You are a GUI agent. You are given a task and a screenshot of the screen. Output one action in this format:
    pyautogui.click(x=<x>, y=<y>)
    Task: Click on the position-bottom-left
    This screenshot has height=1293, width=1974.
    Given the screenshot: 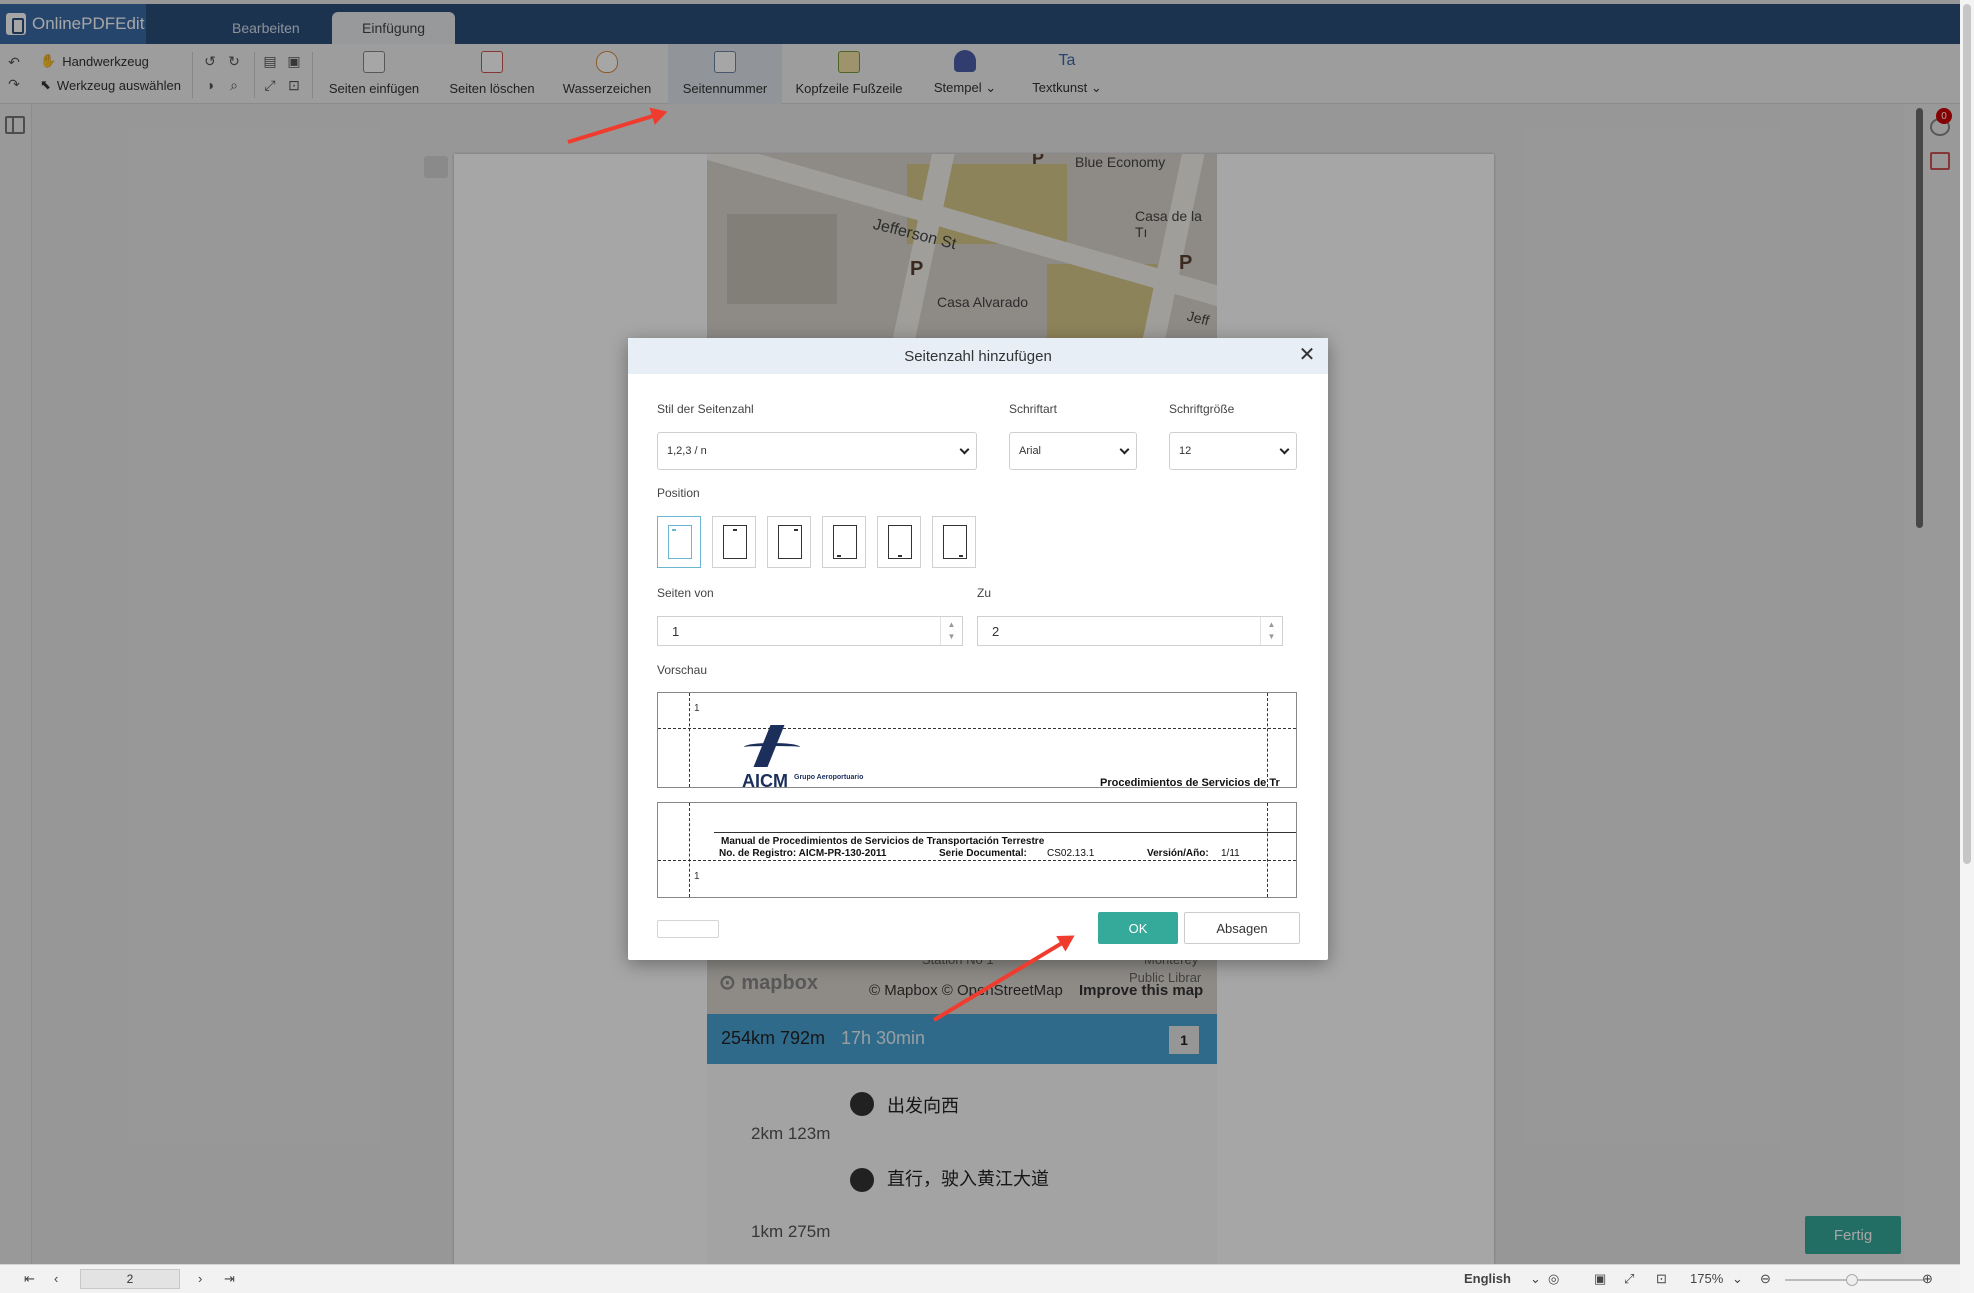 What is the action you would take?
    pyautogui.click(x=844, y=542)
    